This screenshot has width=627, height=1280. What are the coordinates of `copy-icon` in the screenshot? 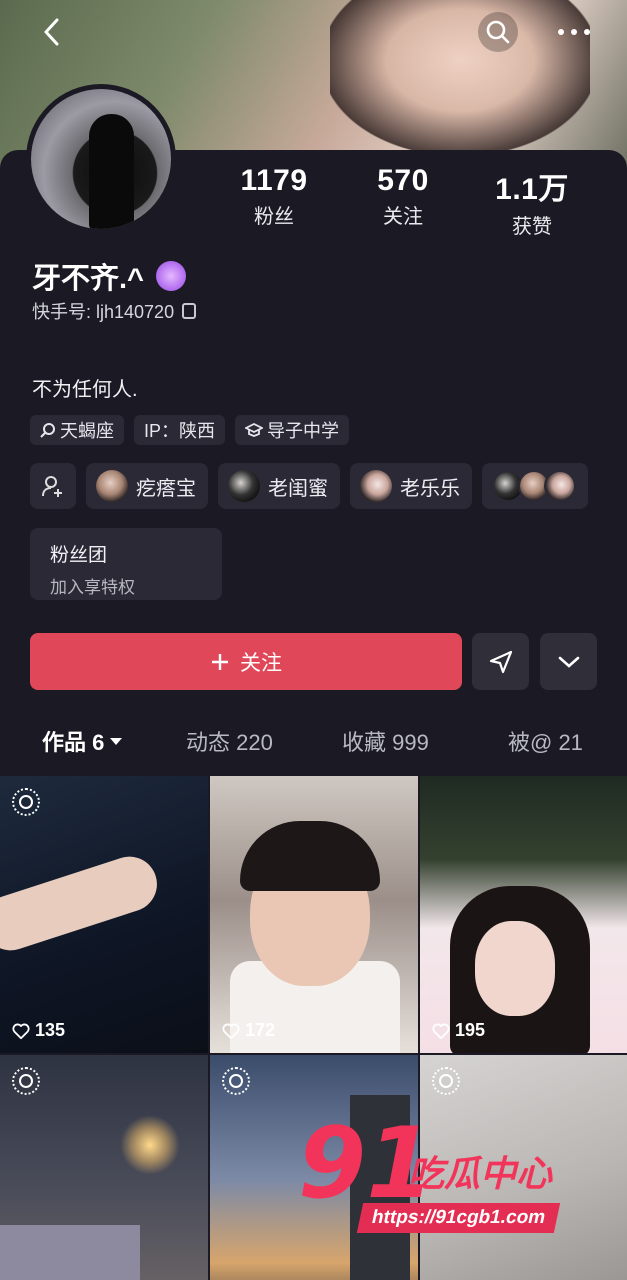 It's located at (189, 311).